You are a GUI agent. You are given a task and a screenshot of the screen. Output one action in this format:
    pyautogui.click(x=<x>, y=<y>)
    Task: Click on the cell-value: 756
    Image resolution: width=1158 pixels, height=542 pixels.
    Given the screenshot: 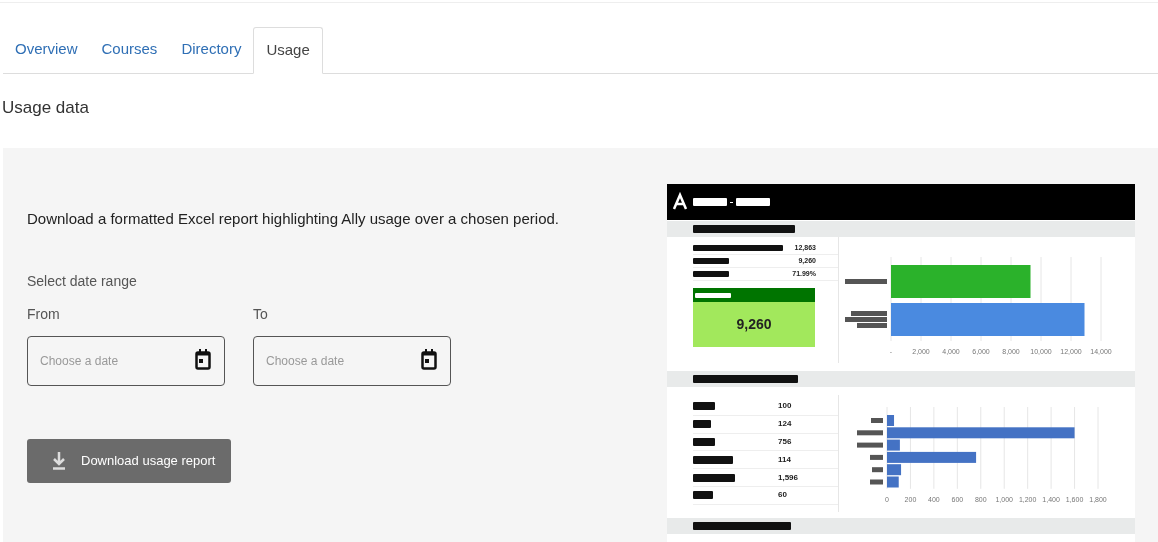 What is the action you would take?
    pyautogui.click(x=785, y=442)
    